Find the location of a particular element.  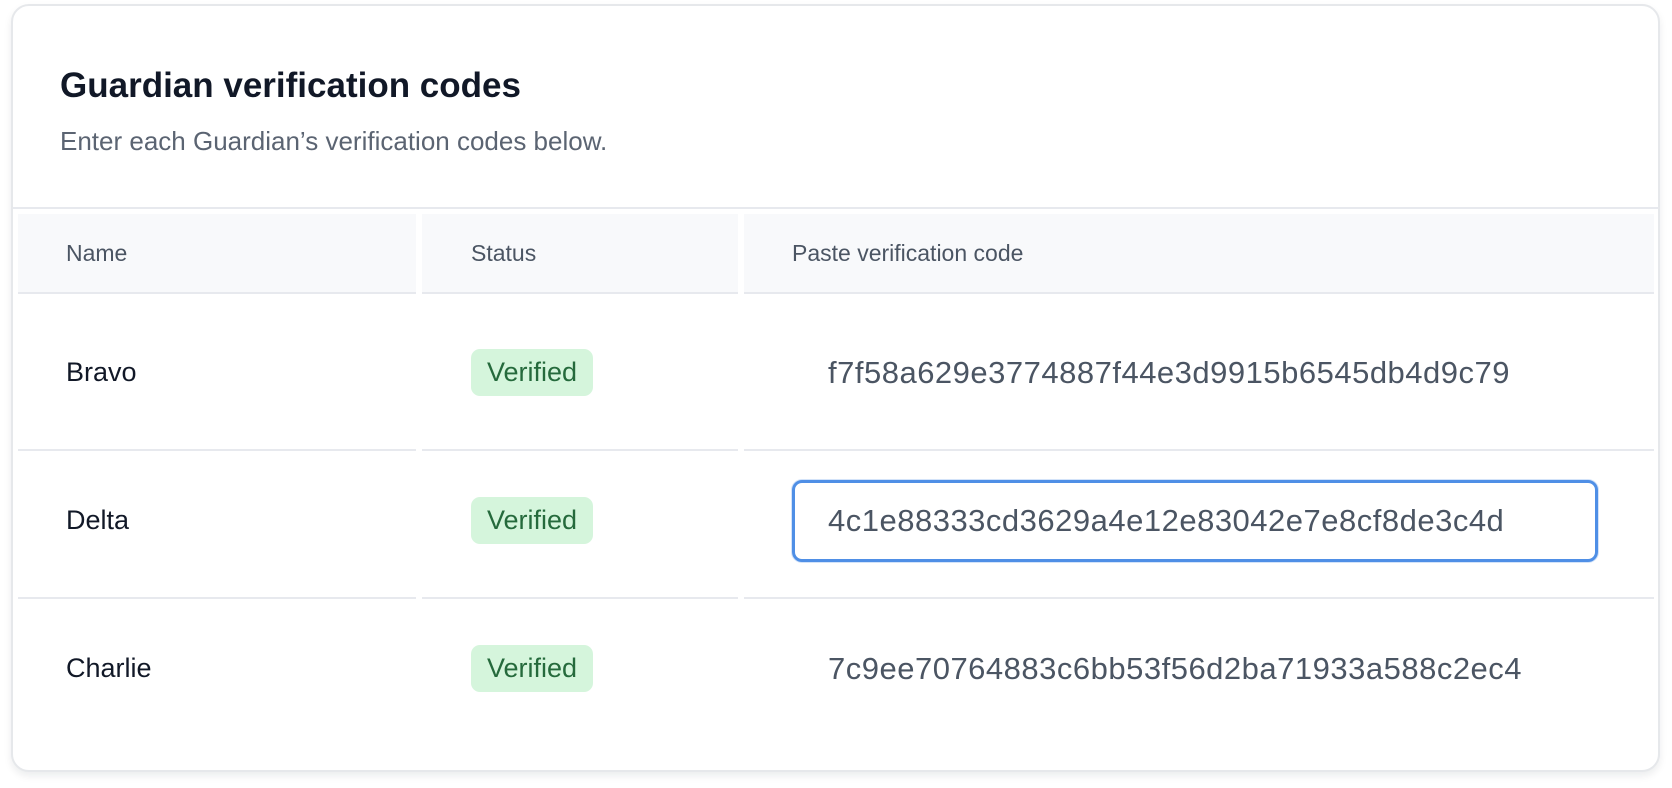

column-header-code: Paste verification code is located at coordinates (1199, 254).